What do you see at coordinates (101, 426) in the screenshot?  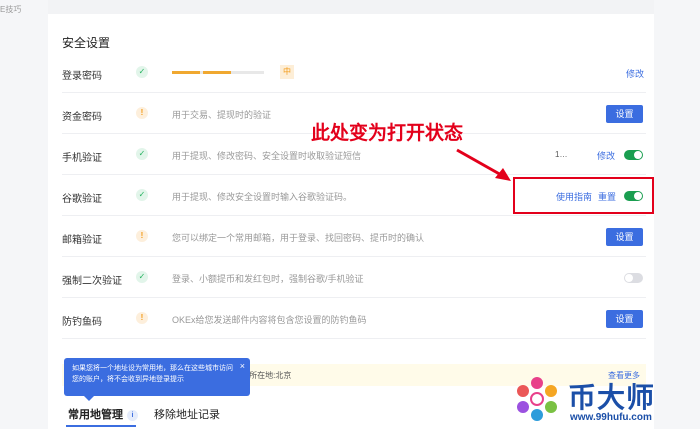 I see `active-tab-indicator` at bounding box center [101, 426].